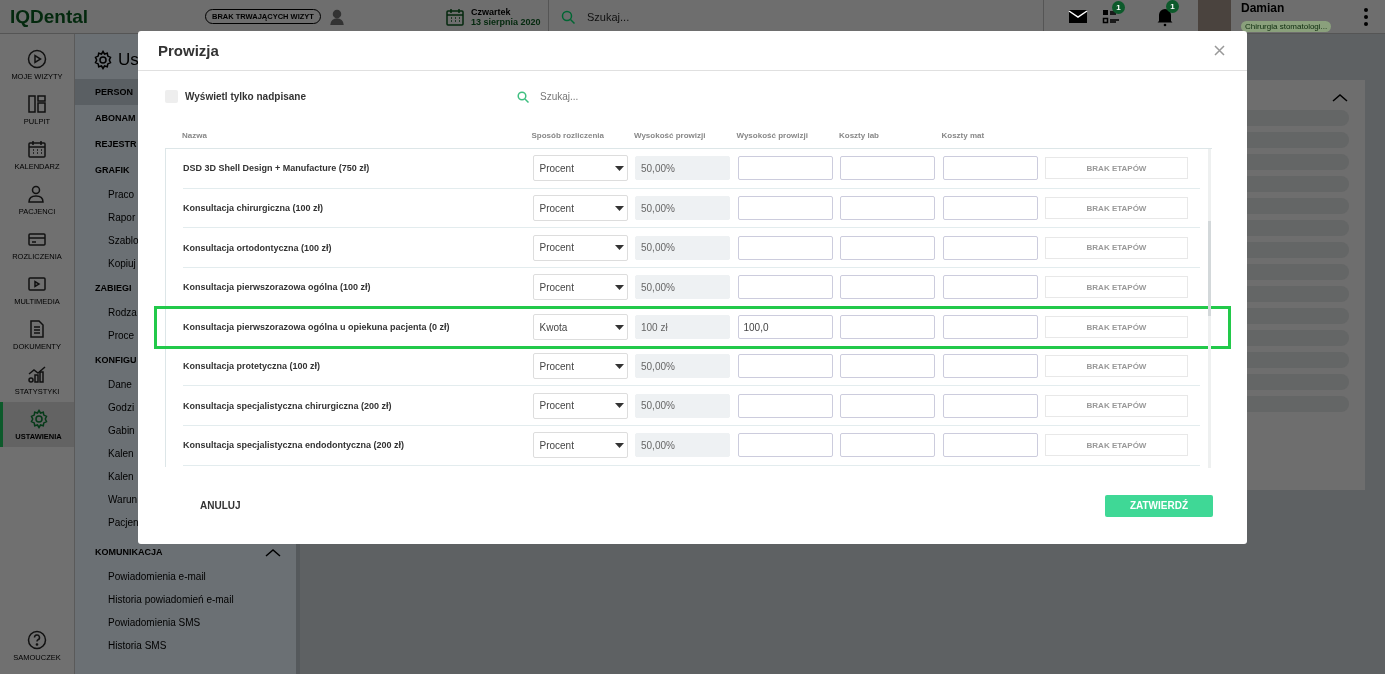 The image size is (1385, 674). What do you see at coordinates (277, 287) in the screenshot?
I see `table-cell-text: Konsultacja pierwszorazowa ogólna (100 zł)` at bounding box center [277, 287].